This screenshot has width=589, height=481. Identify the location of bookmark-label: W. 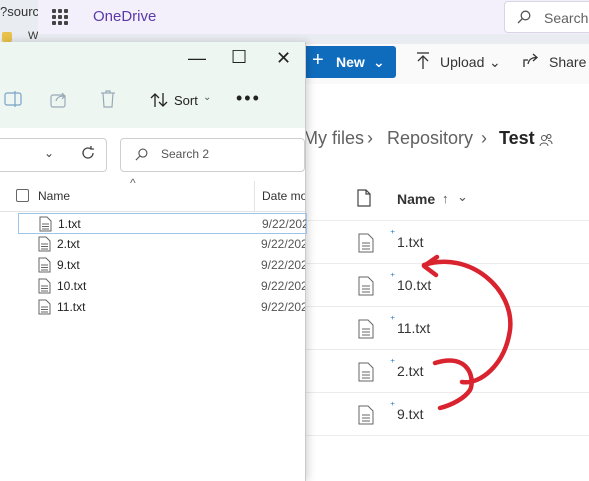
(33, 36).